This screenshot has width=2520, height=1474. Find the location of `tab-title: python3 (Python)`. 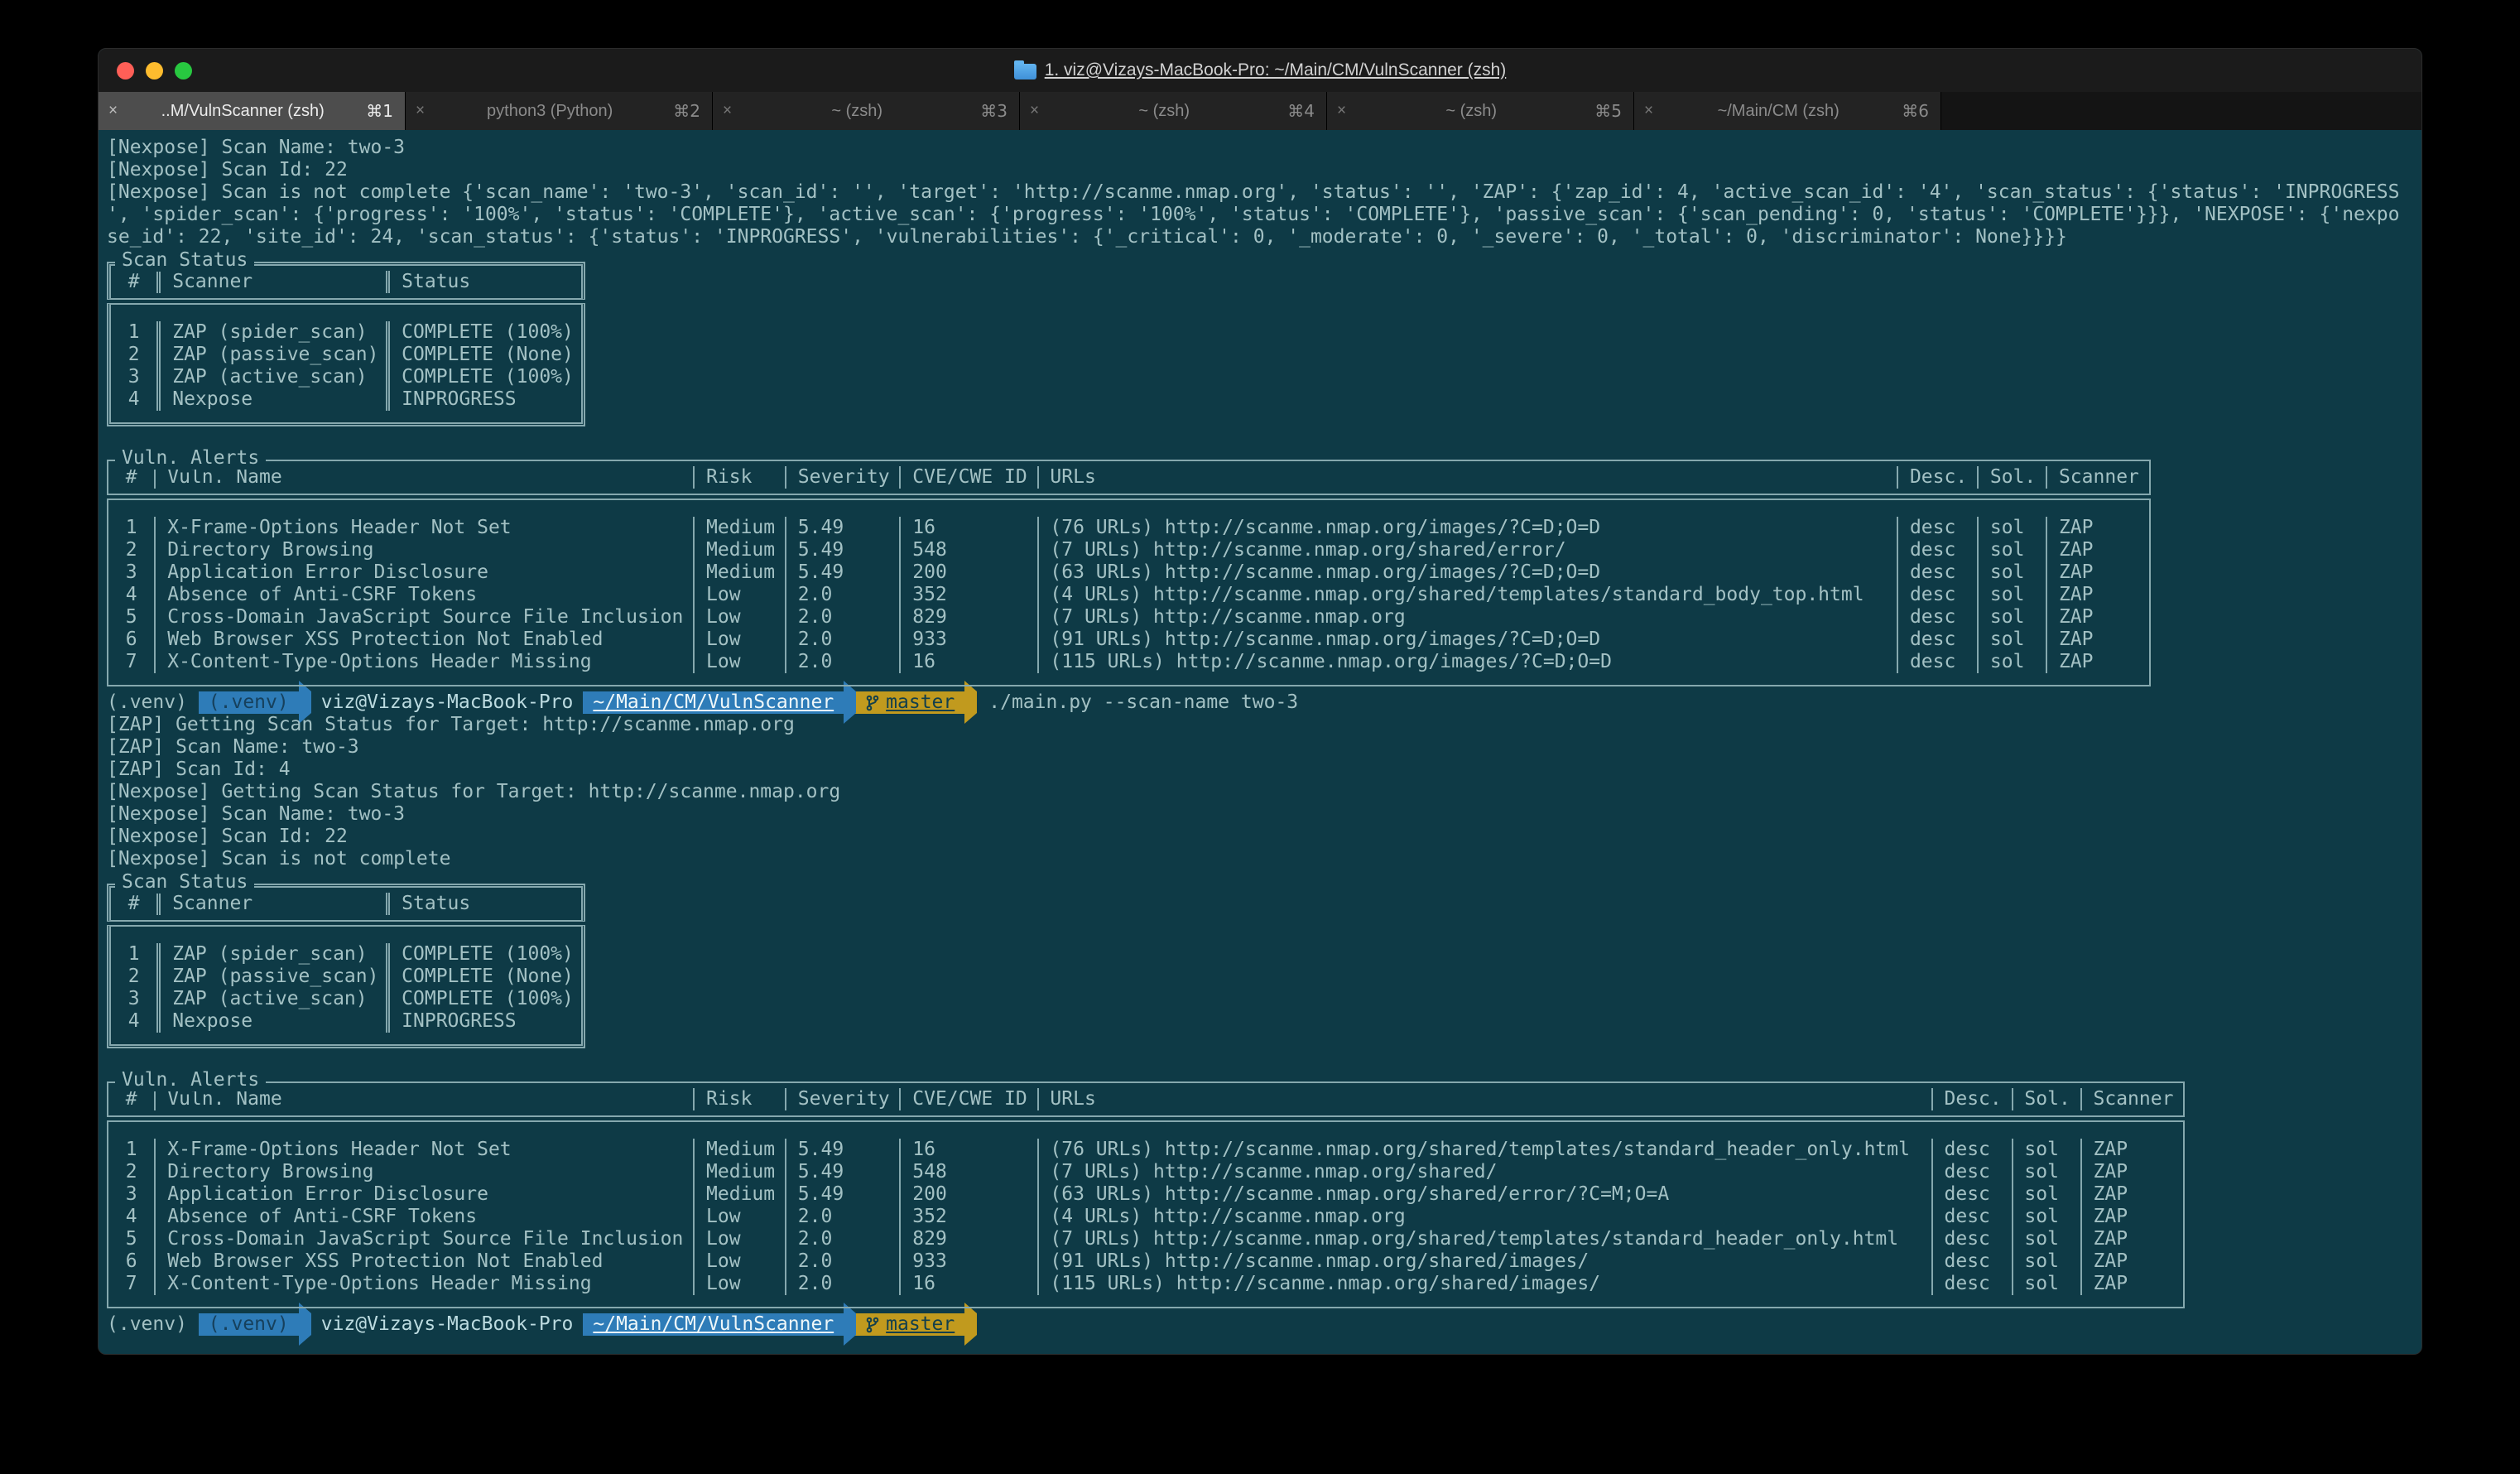

tab-title: python3 (Python) is located at coordinates (550, 111).